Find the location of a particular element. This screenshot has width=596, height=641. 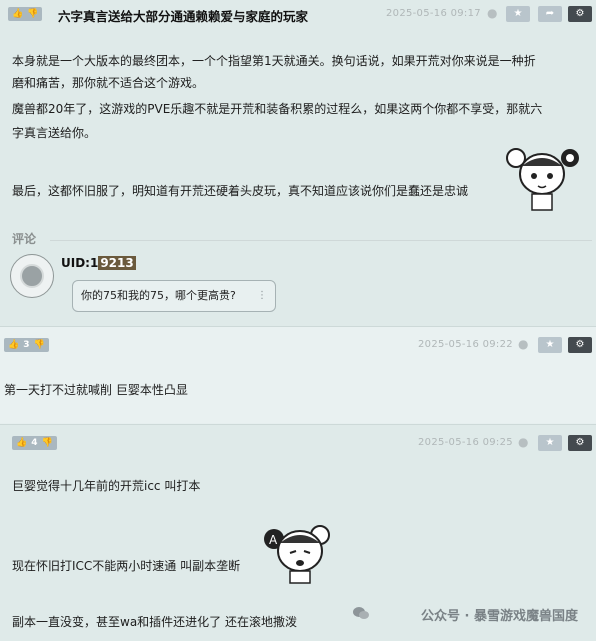

wechat-icon is located at coordinates (361, 613).